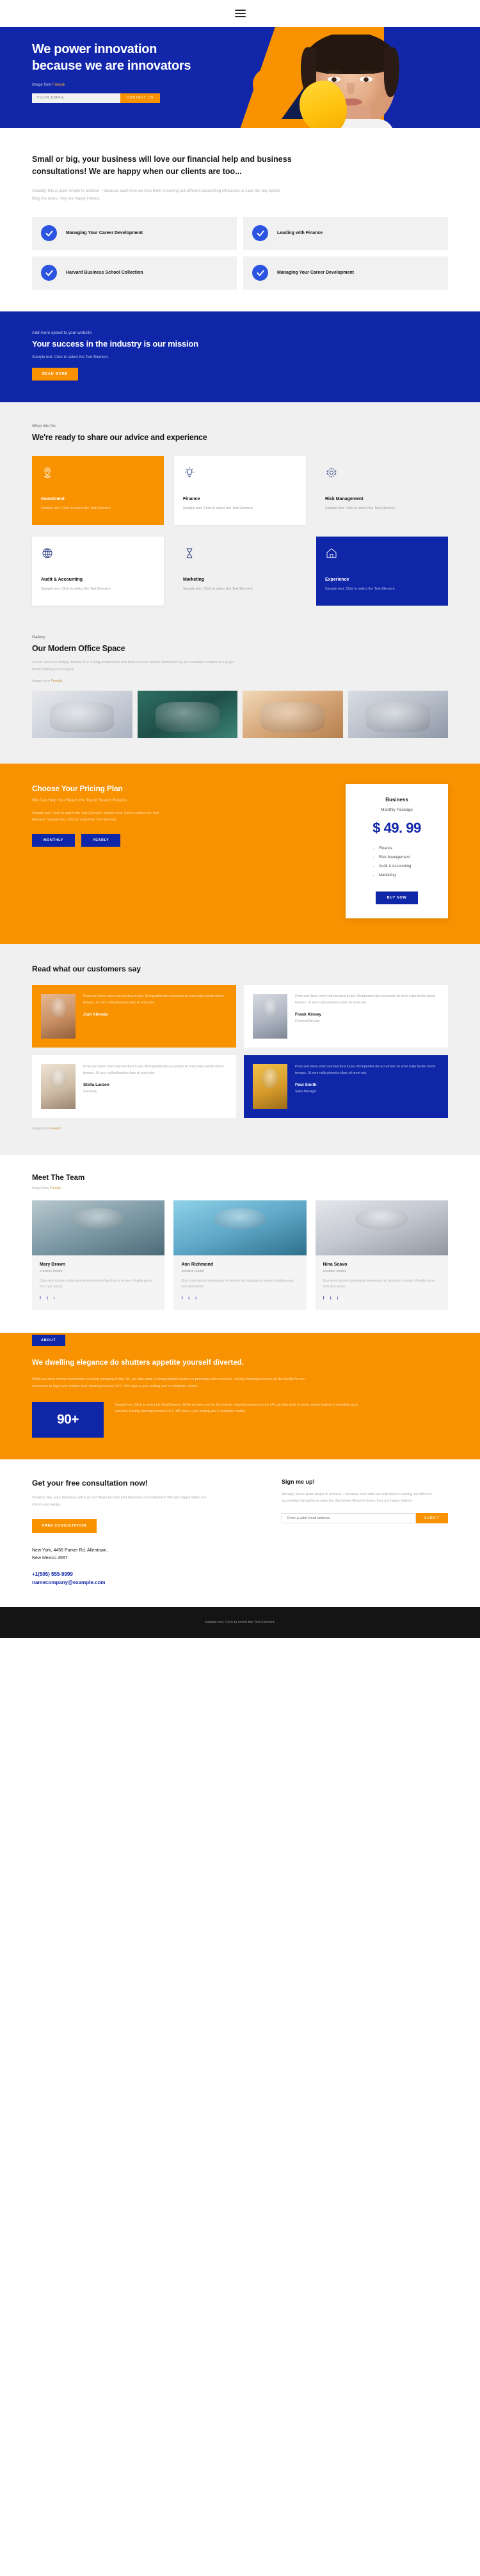 This screenshot has height=2576, width=480. I want to click on testimonial-role: Secretary, so click(90, 1092).